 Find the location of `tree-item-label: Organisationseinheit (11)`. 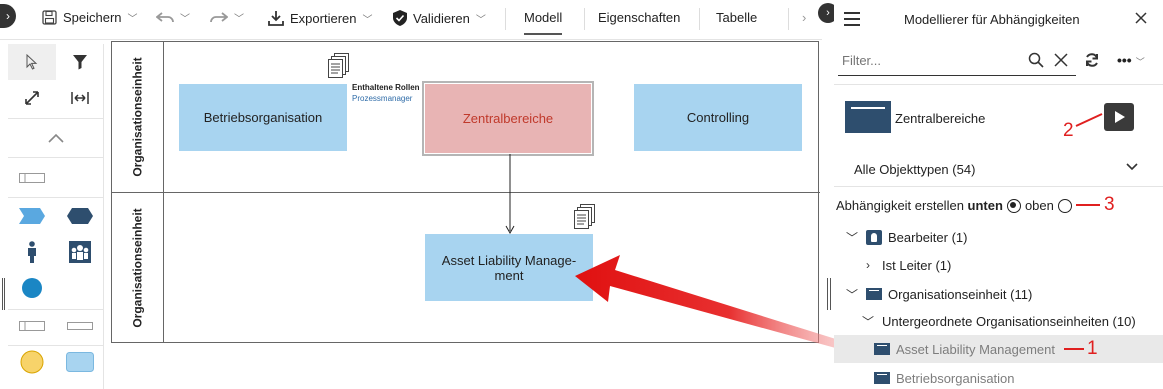

tree-item-label: Organisationseinheit (11) is located at coordinates (960, 294).